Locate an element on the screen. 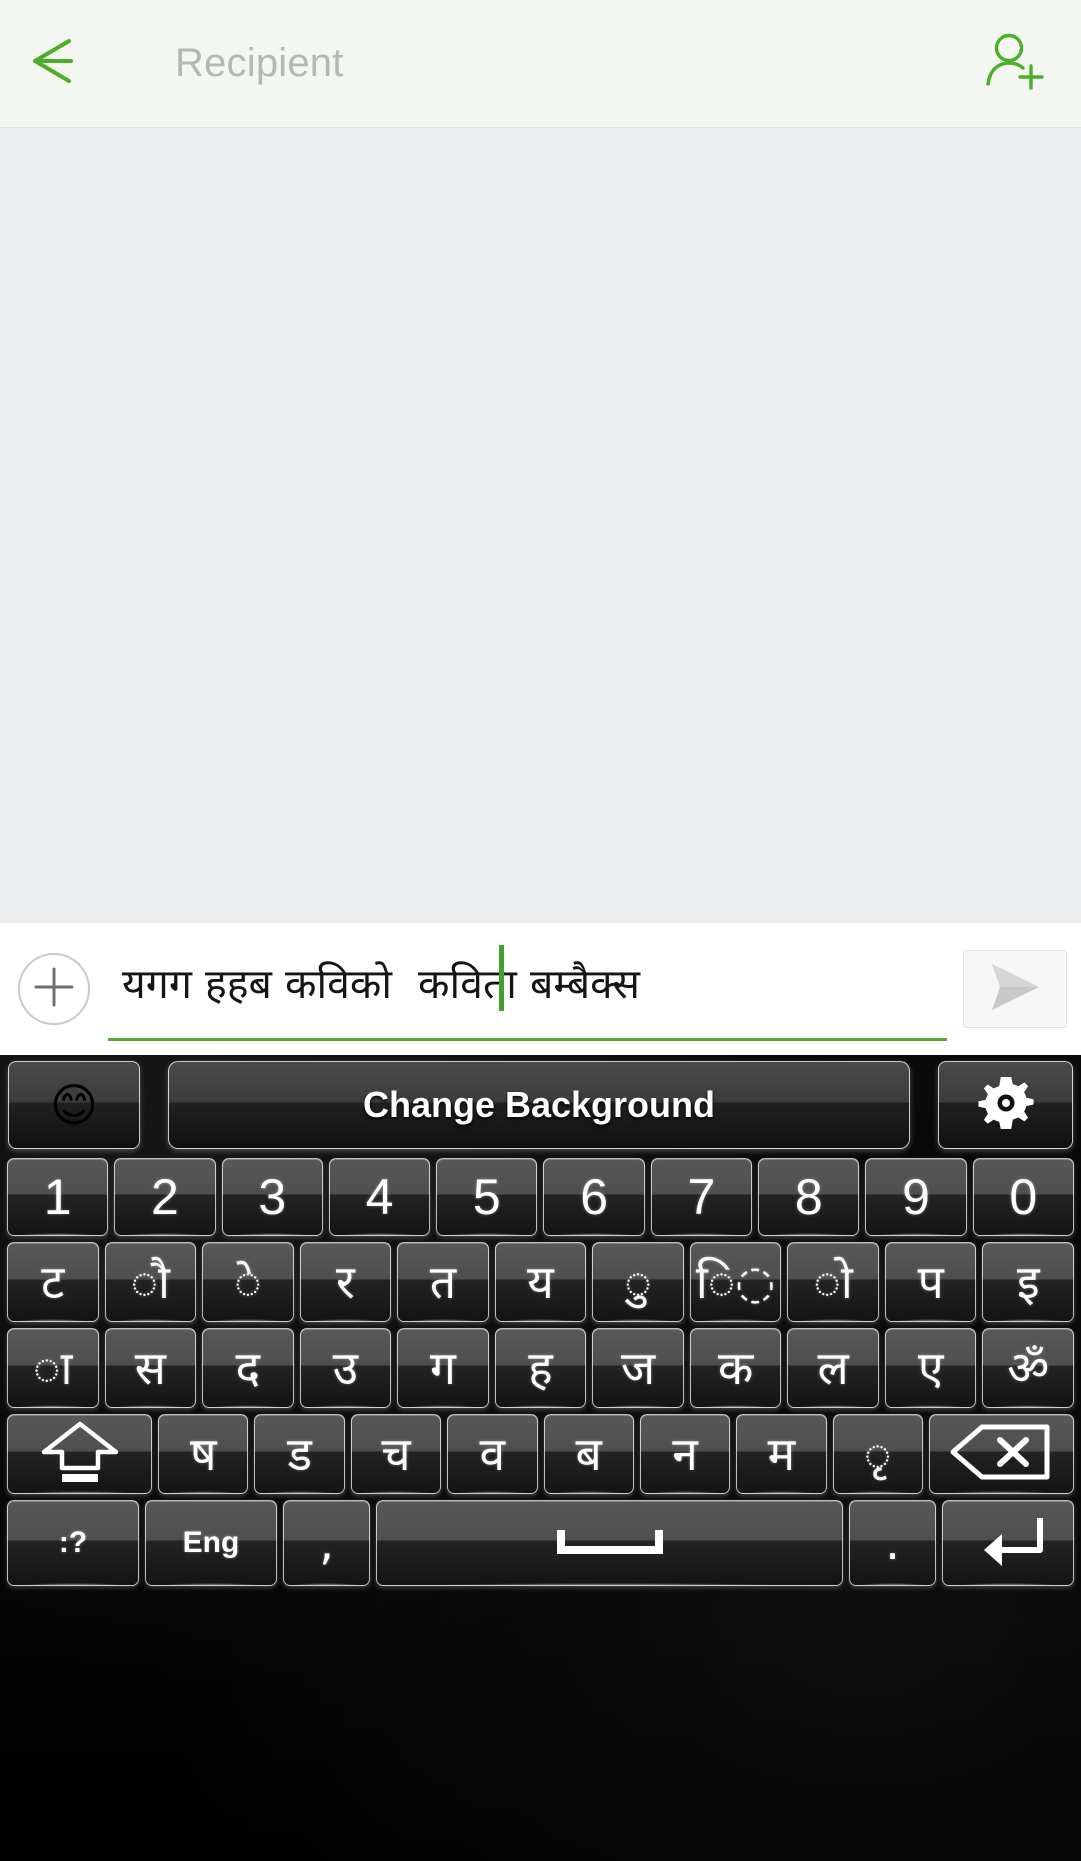 The width and height of the screenshot is (1081, 1861). key-label: प is located at coordinates (930, 1282).